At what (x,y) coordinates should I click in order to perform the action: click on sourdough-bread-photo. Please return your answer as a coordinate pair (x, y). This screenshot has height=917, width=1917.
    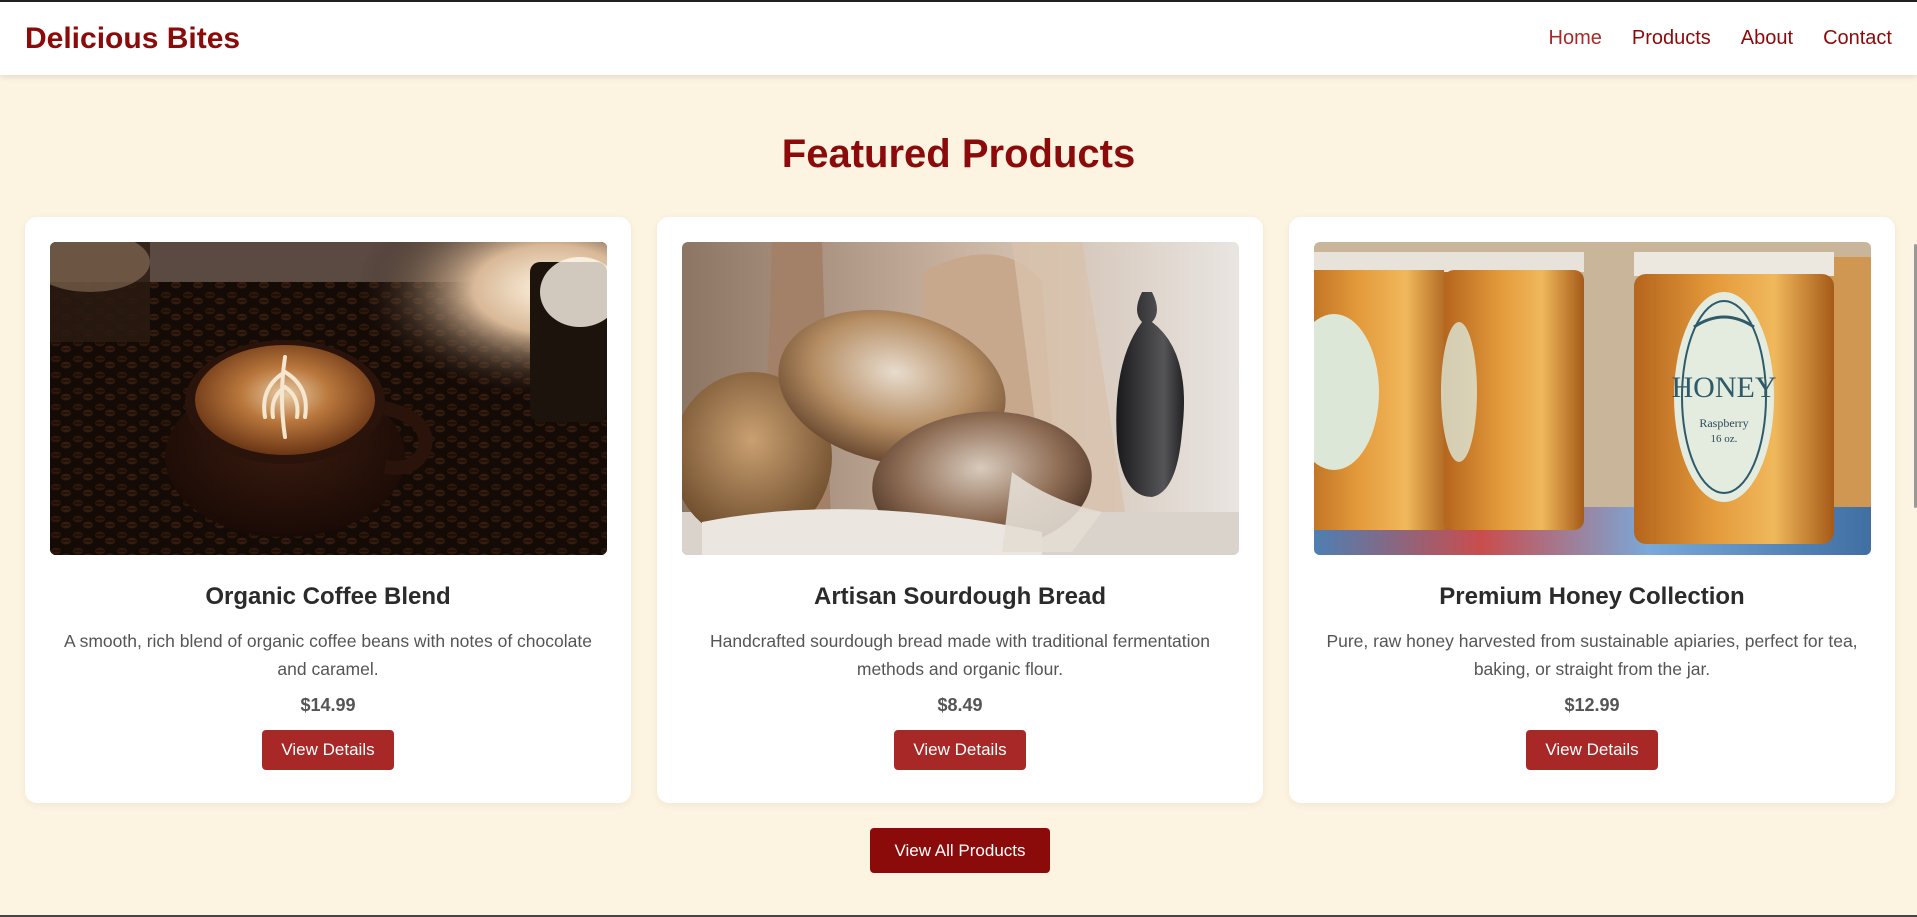
    Looking at the image, I should click on (960, 398).